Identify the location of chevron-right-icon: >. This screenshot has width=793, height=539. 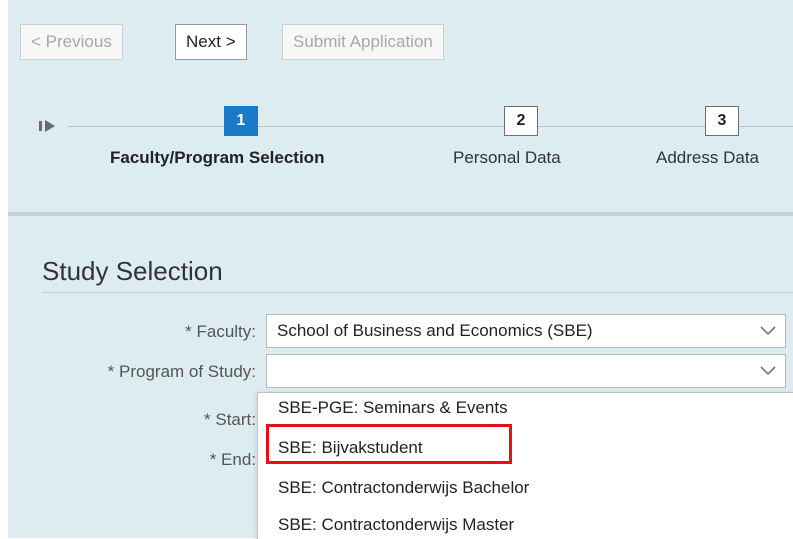
(230, 41).